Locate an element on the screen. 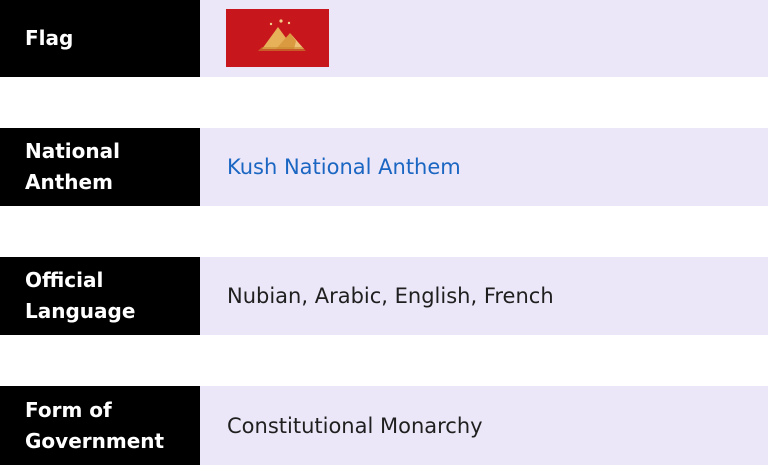 This screenshot has width=768, height=465. row-value-government: Constitutional Monarchy is located at coordinates (484, 425).